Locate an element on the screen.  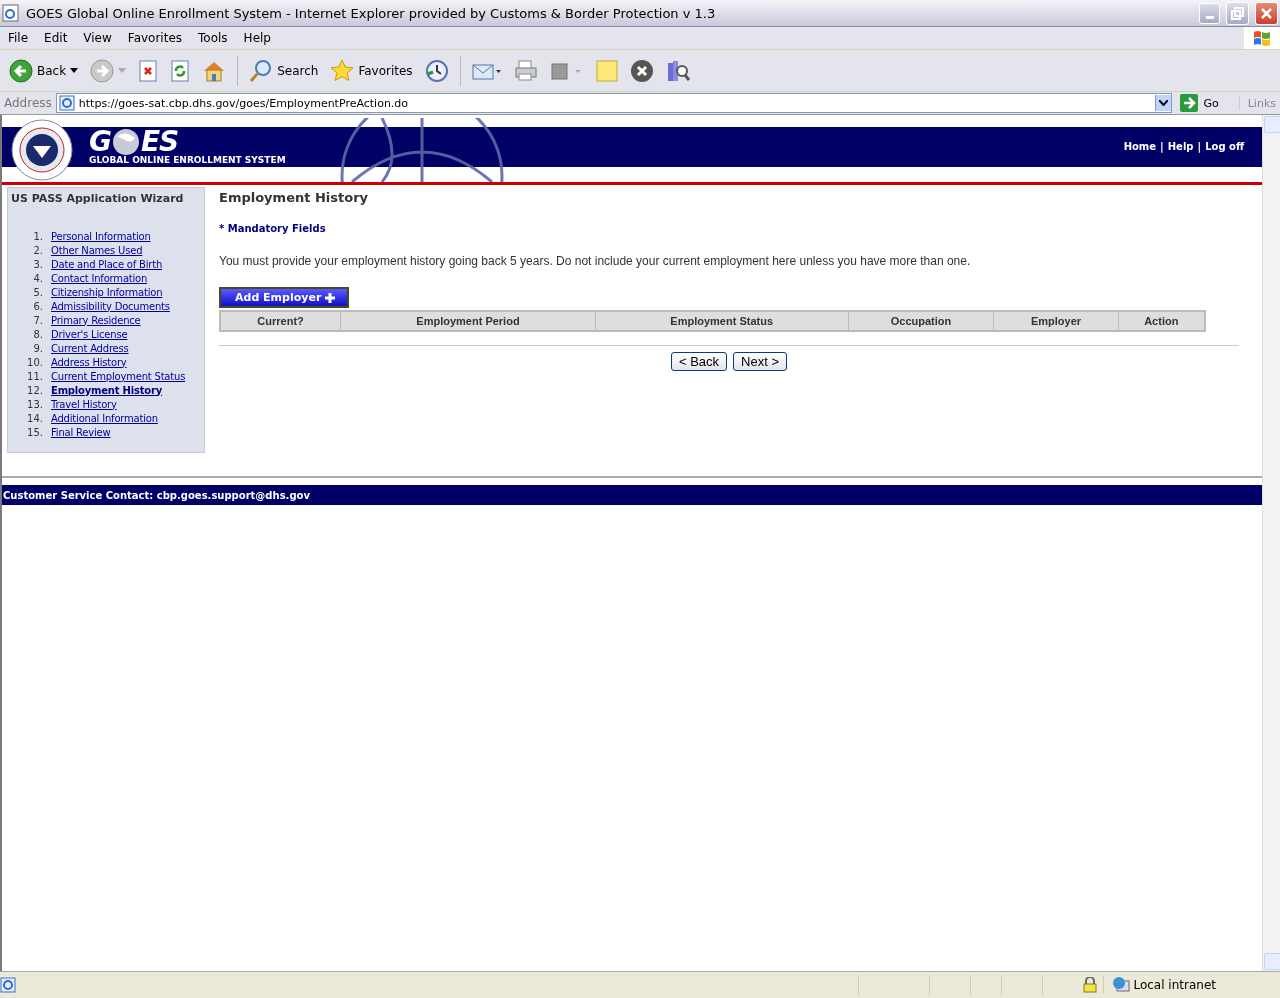
star-icon is located at coordinates (342, 70).